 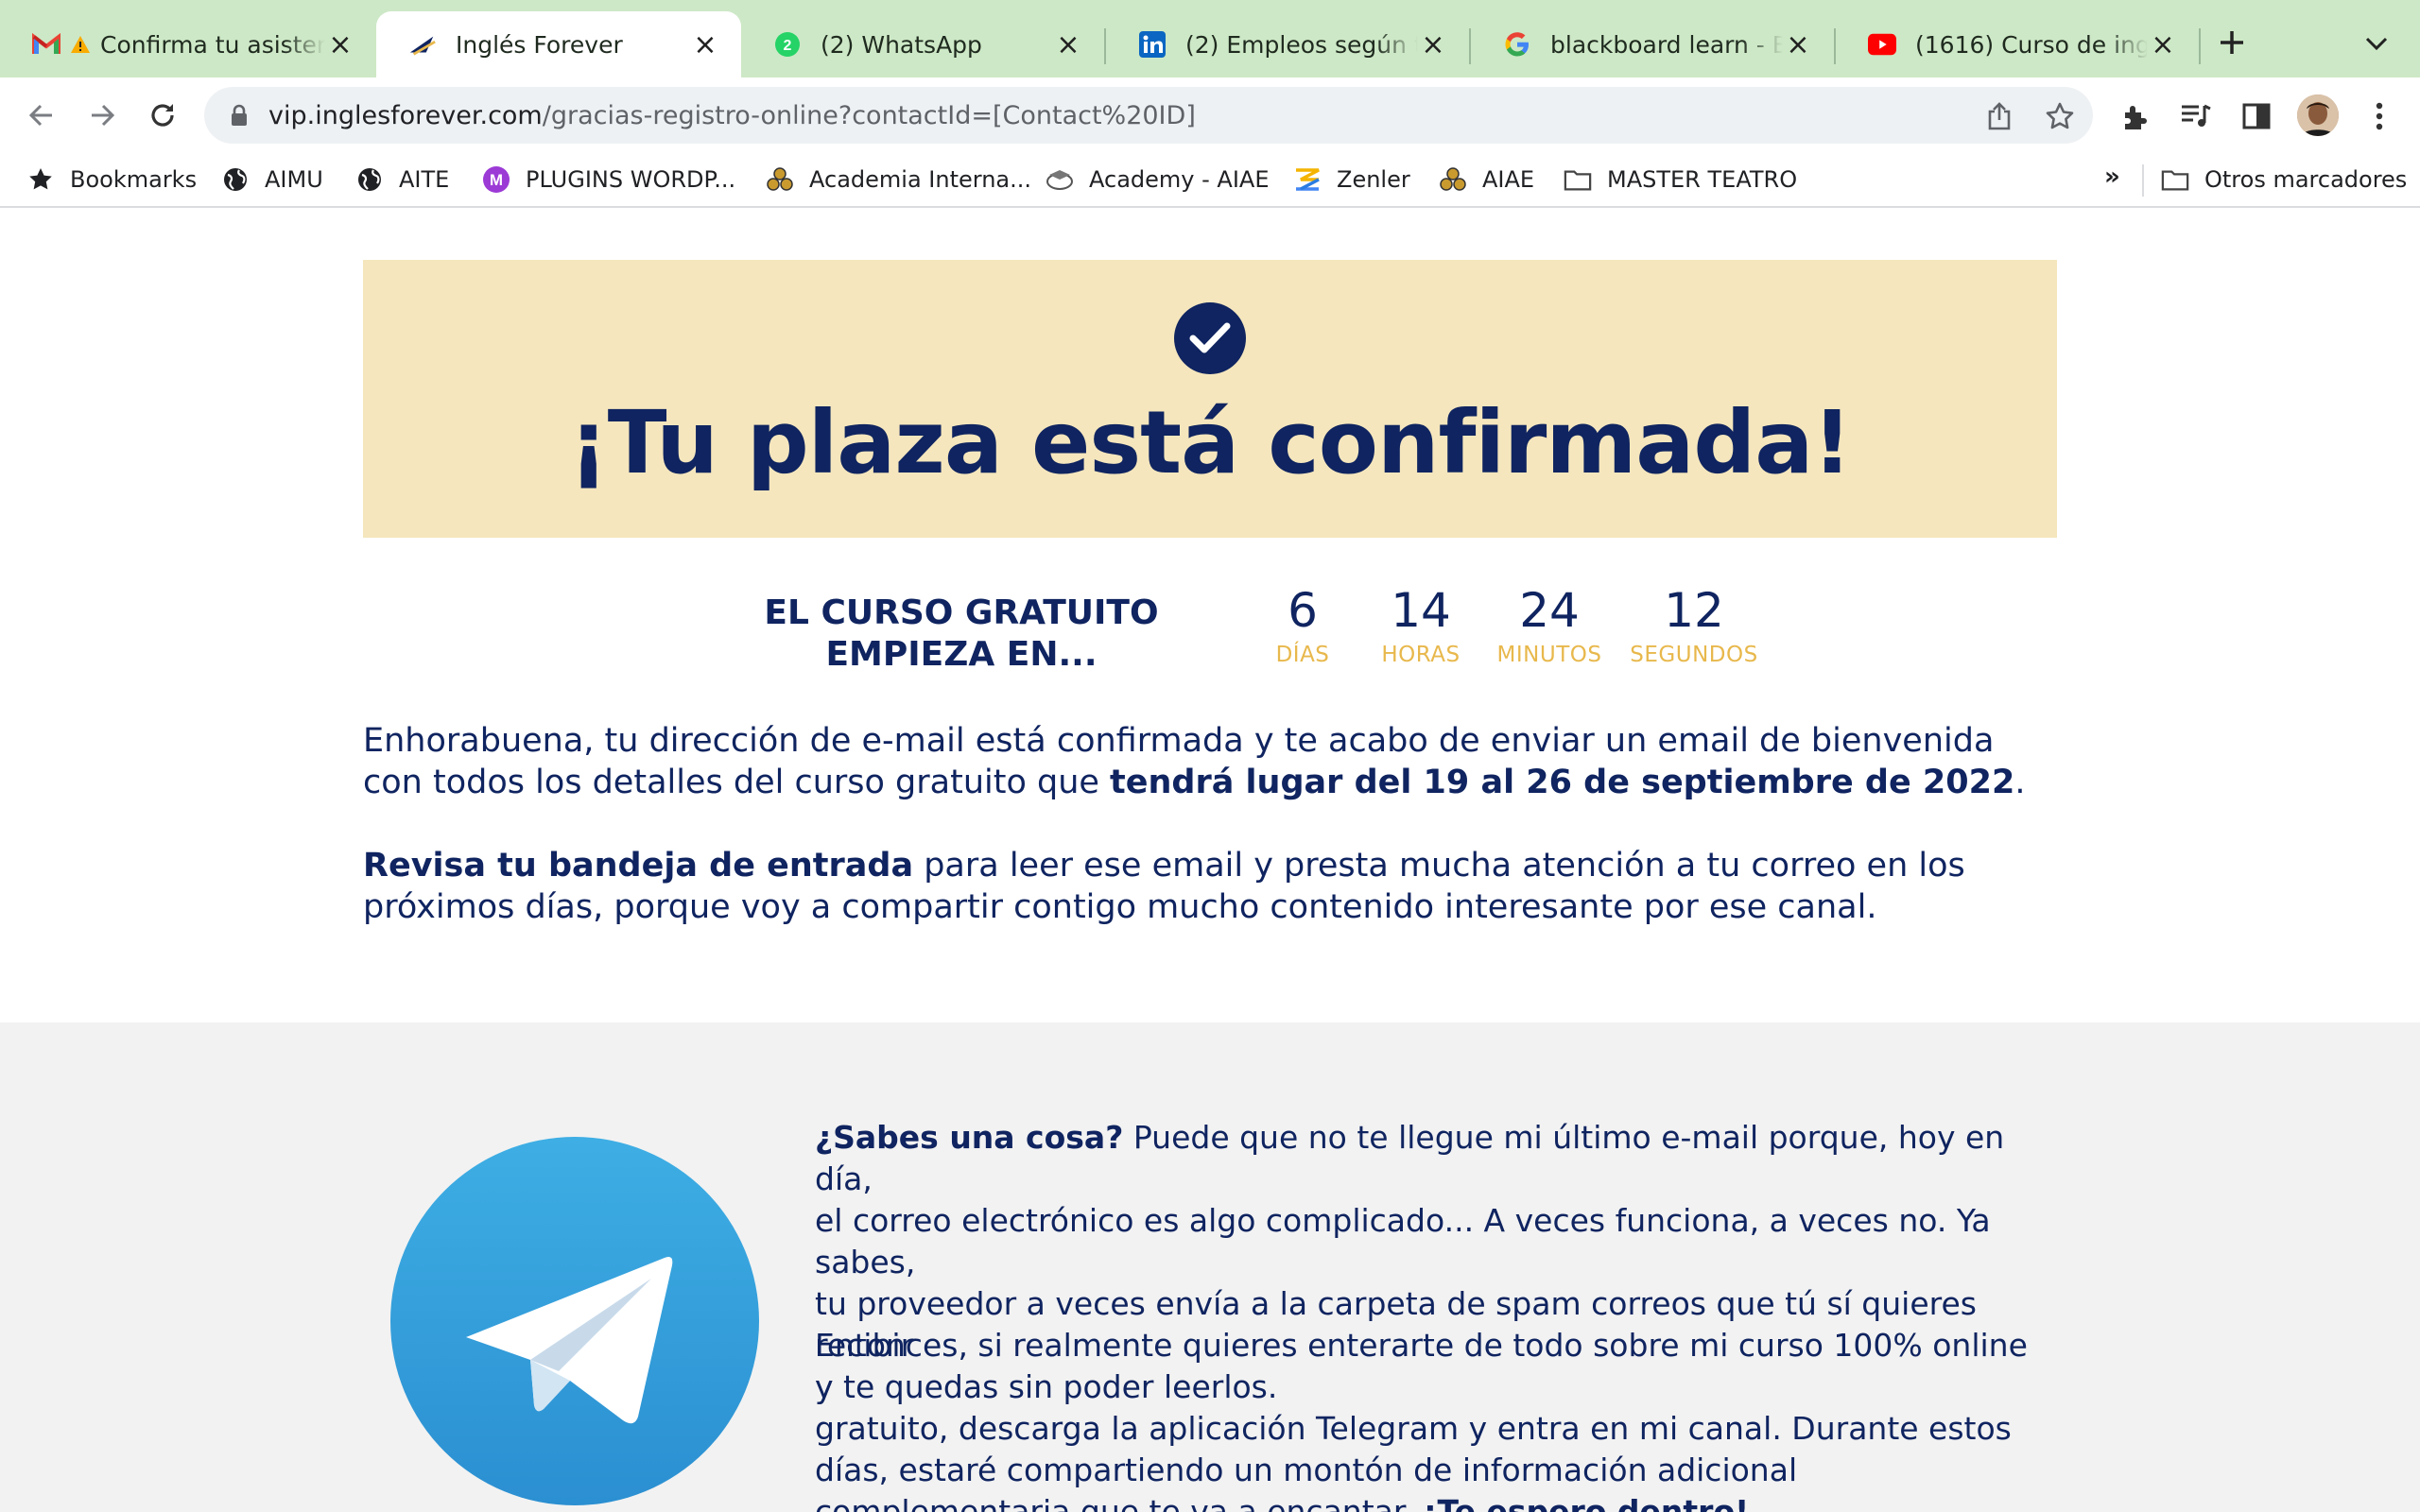 I want to click on page-title: ¡Tu plaza está confirmada!, so click(x=1210, y=442).